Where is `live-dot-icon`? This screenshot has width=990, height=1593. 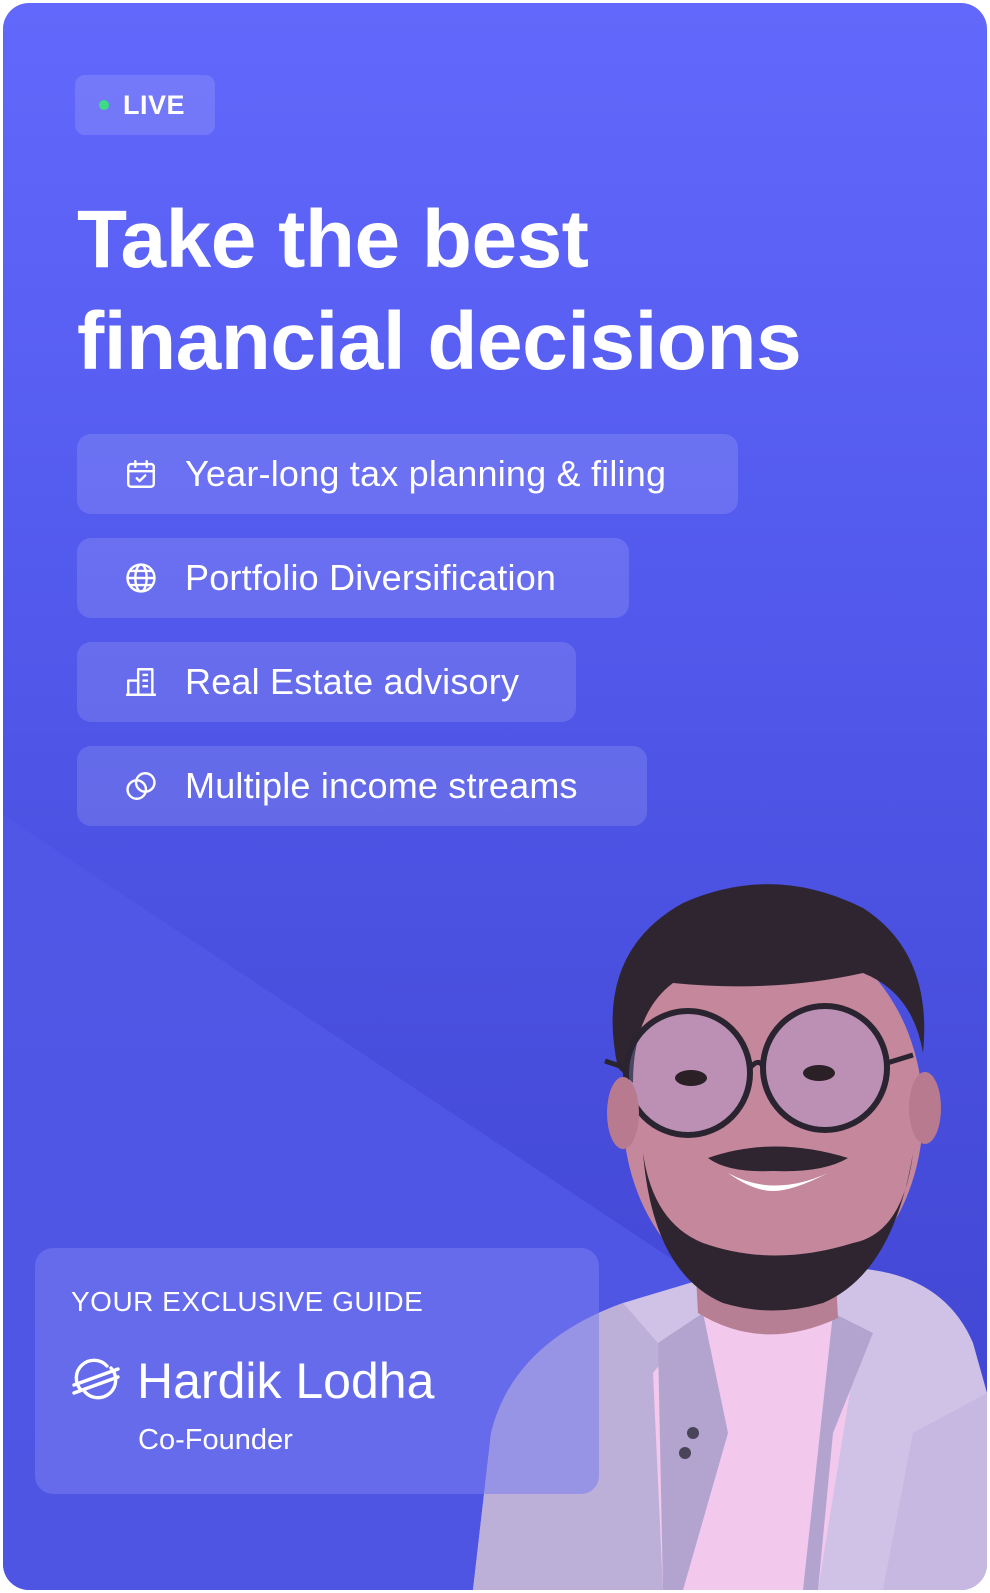
live-dot-icon is located at coordinates (104, 105).